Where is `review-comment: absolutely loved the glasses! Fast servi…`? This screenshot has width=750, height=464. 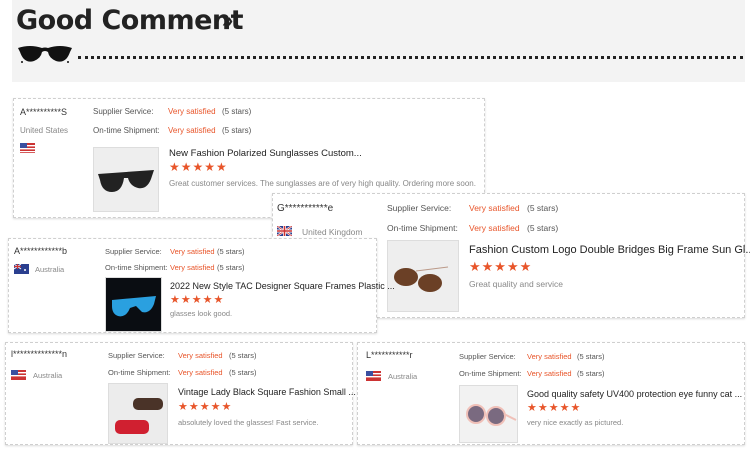 review-comment: absolutely loved the glasses! Fast servi… is located at coordinates (248, 422).